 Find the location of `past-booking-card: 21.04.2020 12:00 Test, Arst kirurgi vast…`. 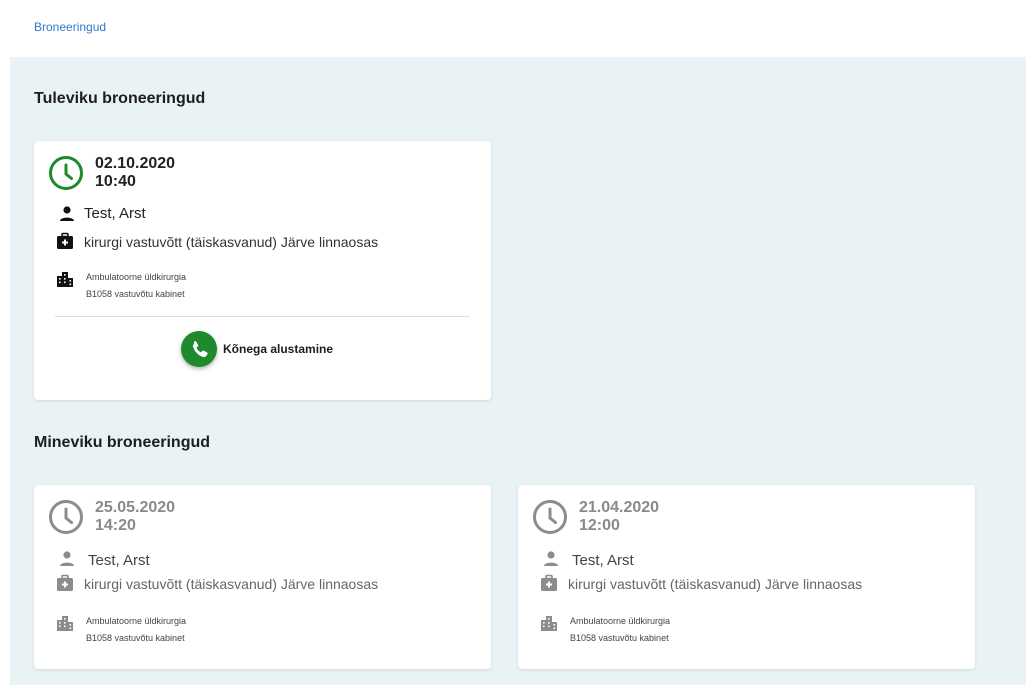

past-booking-card: 21.04.2020 12:00 Test, Arst kirurgi vast… is located at coordinates (746, 577).